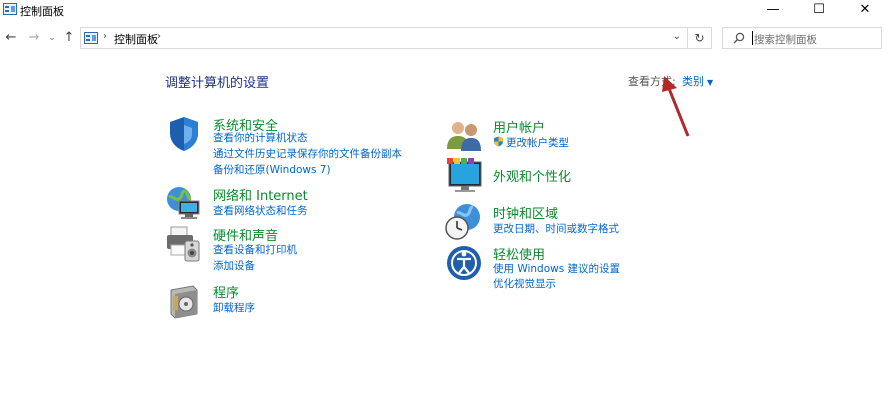 This screenshot has width=889, height=400. I want to click on category-title: 用户帐户, so click(519, 126).